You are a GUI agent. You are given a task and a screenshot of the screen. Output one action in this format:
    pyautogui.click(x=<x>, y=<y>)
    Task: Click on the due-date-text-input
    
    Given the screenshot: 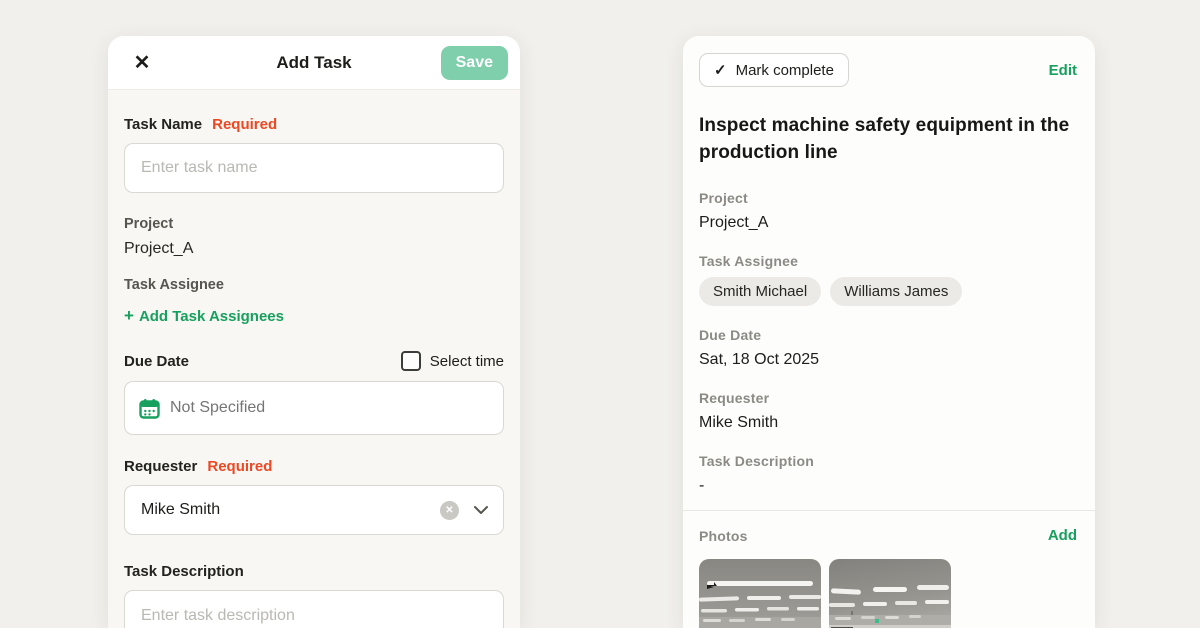 What is the action you would take?
    pyautogui.click(x=329, y=408)
    